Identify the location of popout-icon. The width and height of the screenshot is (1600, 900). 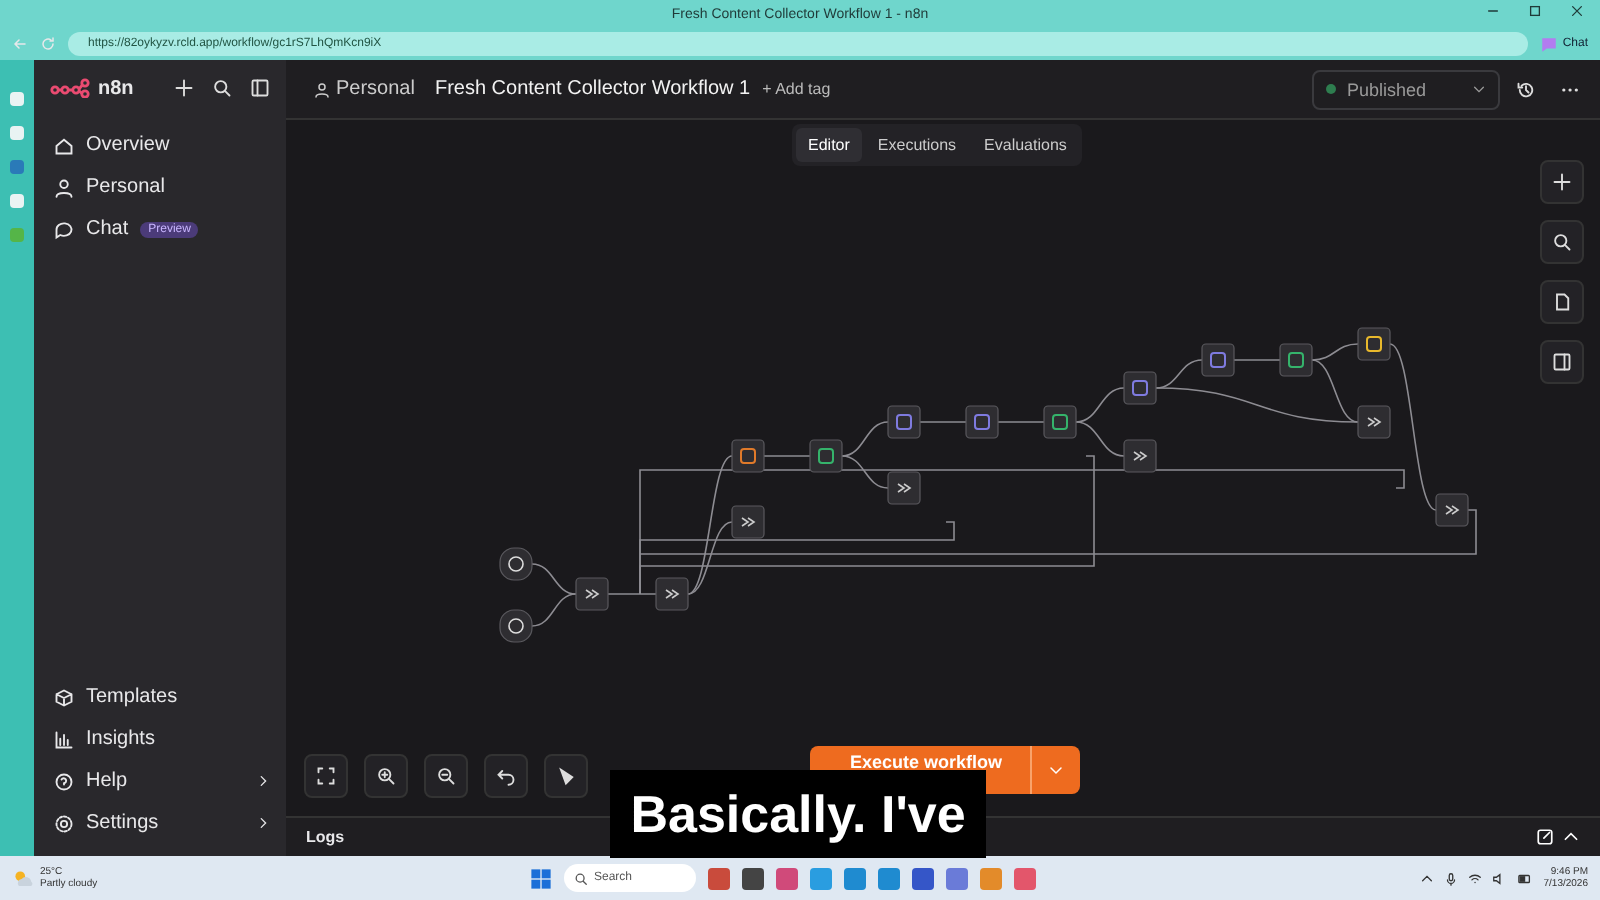
(1544, 837).